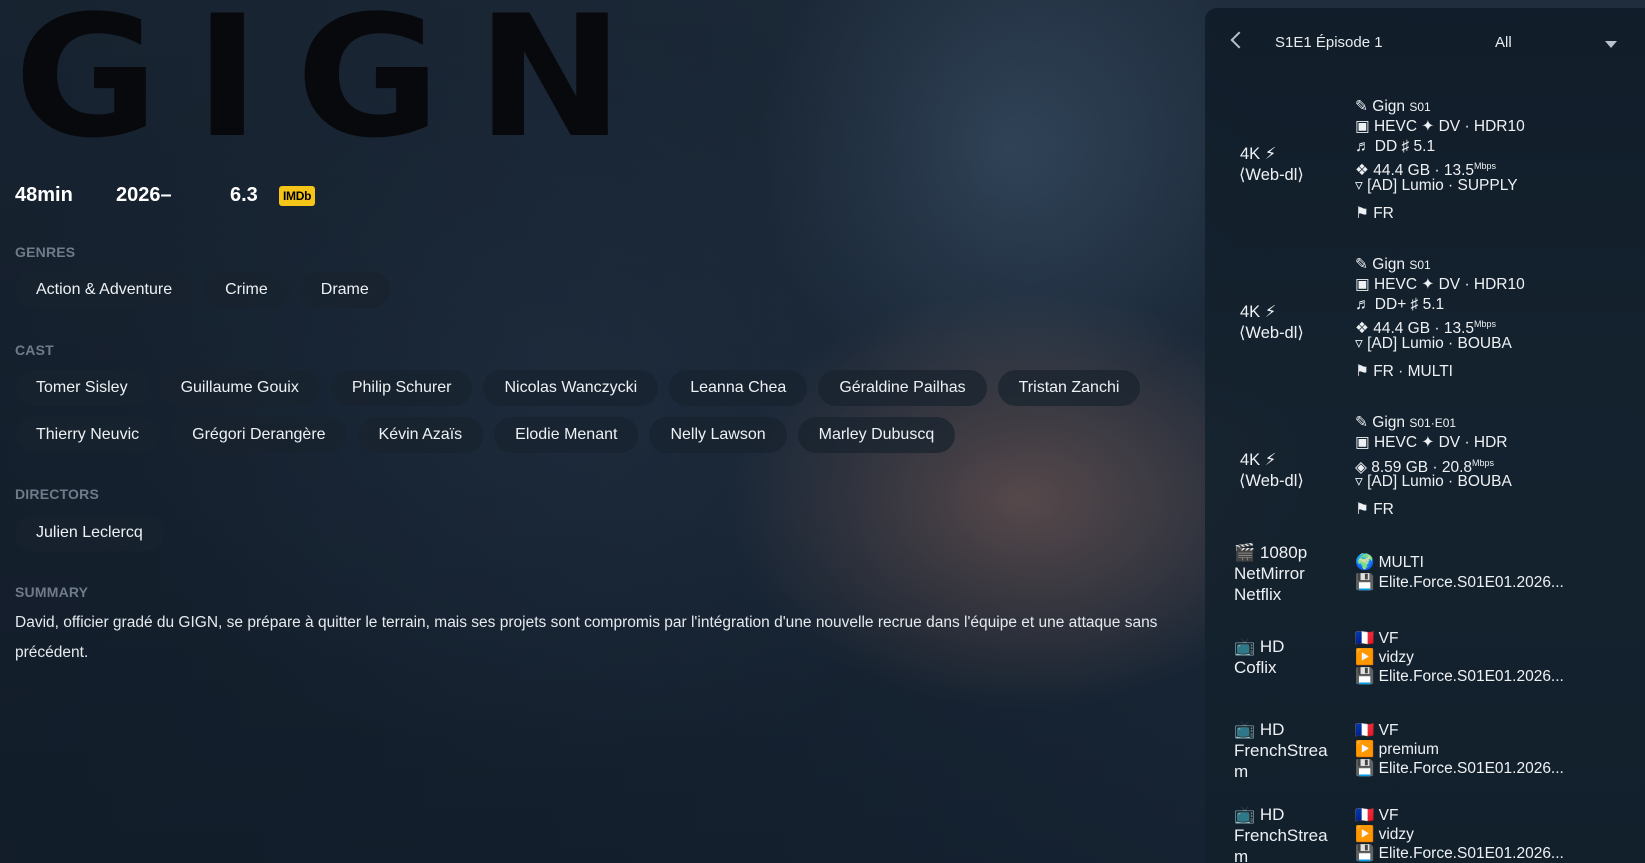  What do you see at coordinates (1239, 40) in the screenshot?
I see `back-arrow-icon` at bounding box center [1239, 40].